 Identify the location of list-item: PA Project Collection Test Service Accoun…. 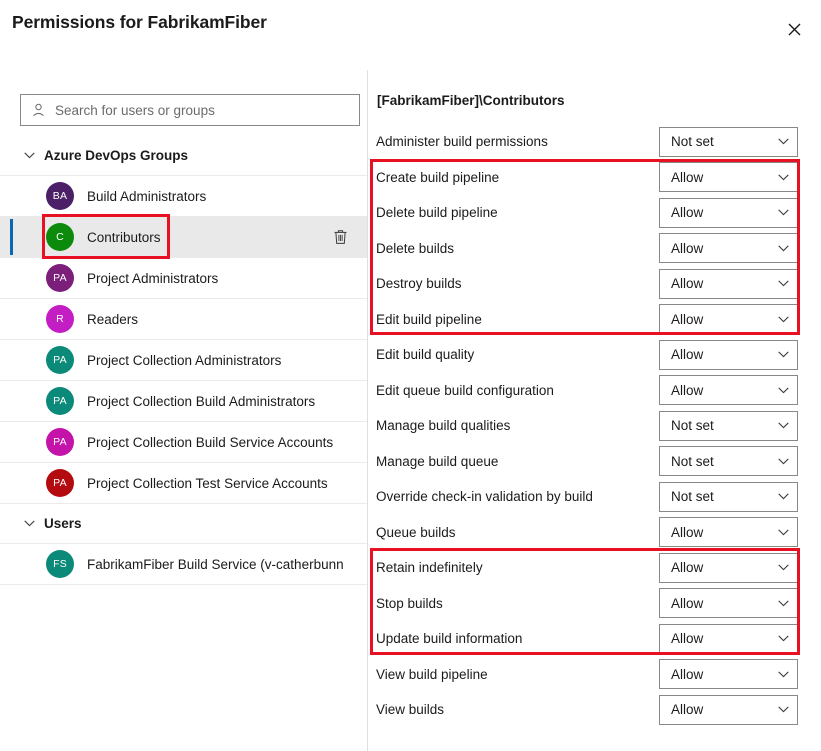
(183, 483).